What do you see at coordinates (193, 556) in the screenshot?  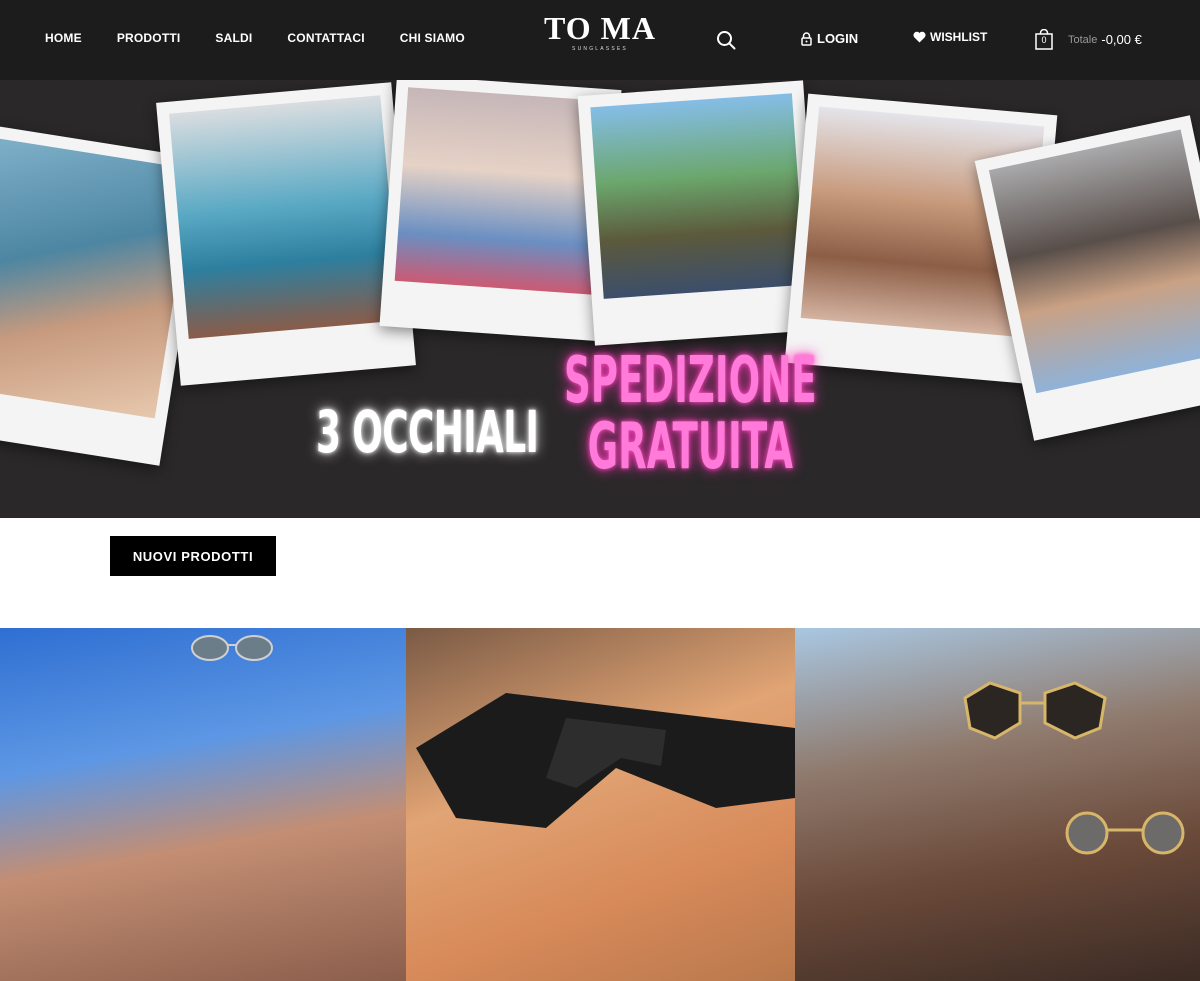 I see `new-products-button: NUOVI PRODOTTI` at bounding box center [193, 556].